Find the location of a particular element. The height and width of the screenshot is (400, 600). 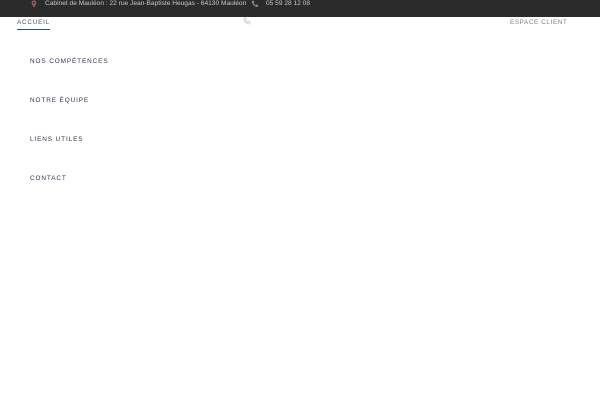

phone-link: 05 59 28 12 08 is located at coordinates (288, 4).